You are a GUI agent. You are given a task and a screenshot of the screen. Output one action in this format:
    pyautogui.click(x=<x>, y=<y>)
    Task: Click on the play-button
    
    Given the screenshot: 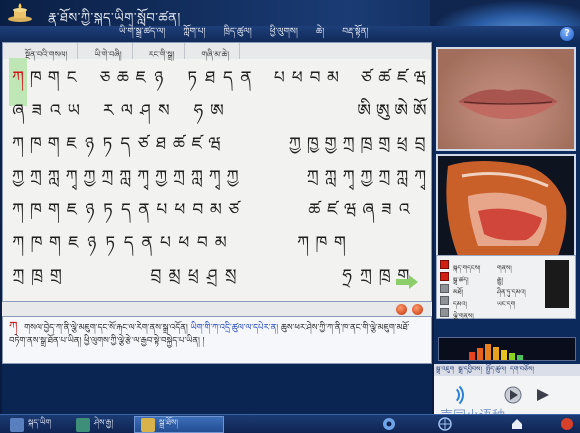 What is the action you would take?
    pyautogui.click(x=417, y=309)
    